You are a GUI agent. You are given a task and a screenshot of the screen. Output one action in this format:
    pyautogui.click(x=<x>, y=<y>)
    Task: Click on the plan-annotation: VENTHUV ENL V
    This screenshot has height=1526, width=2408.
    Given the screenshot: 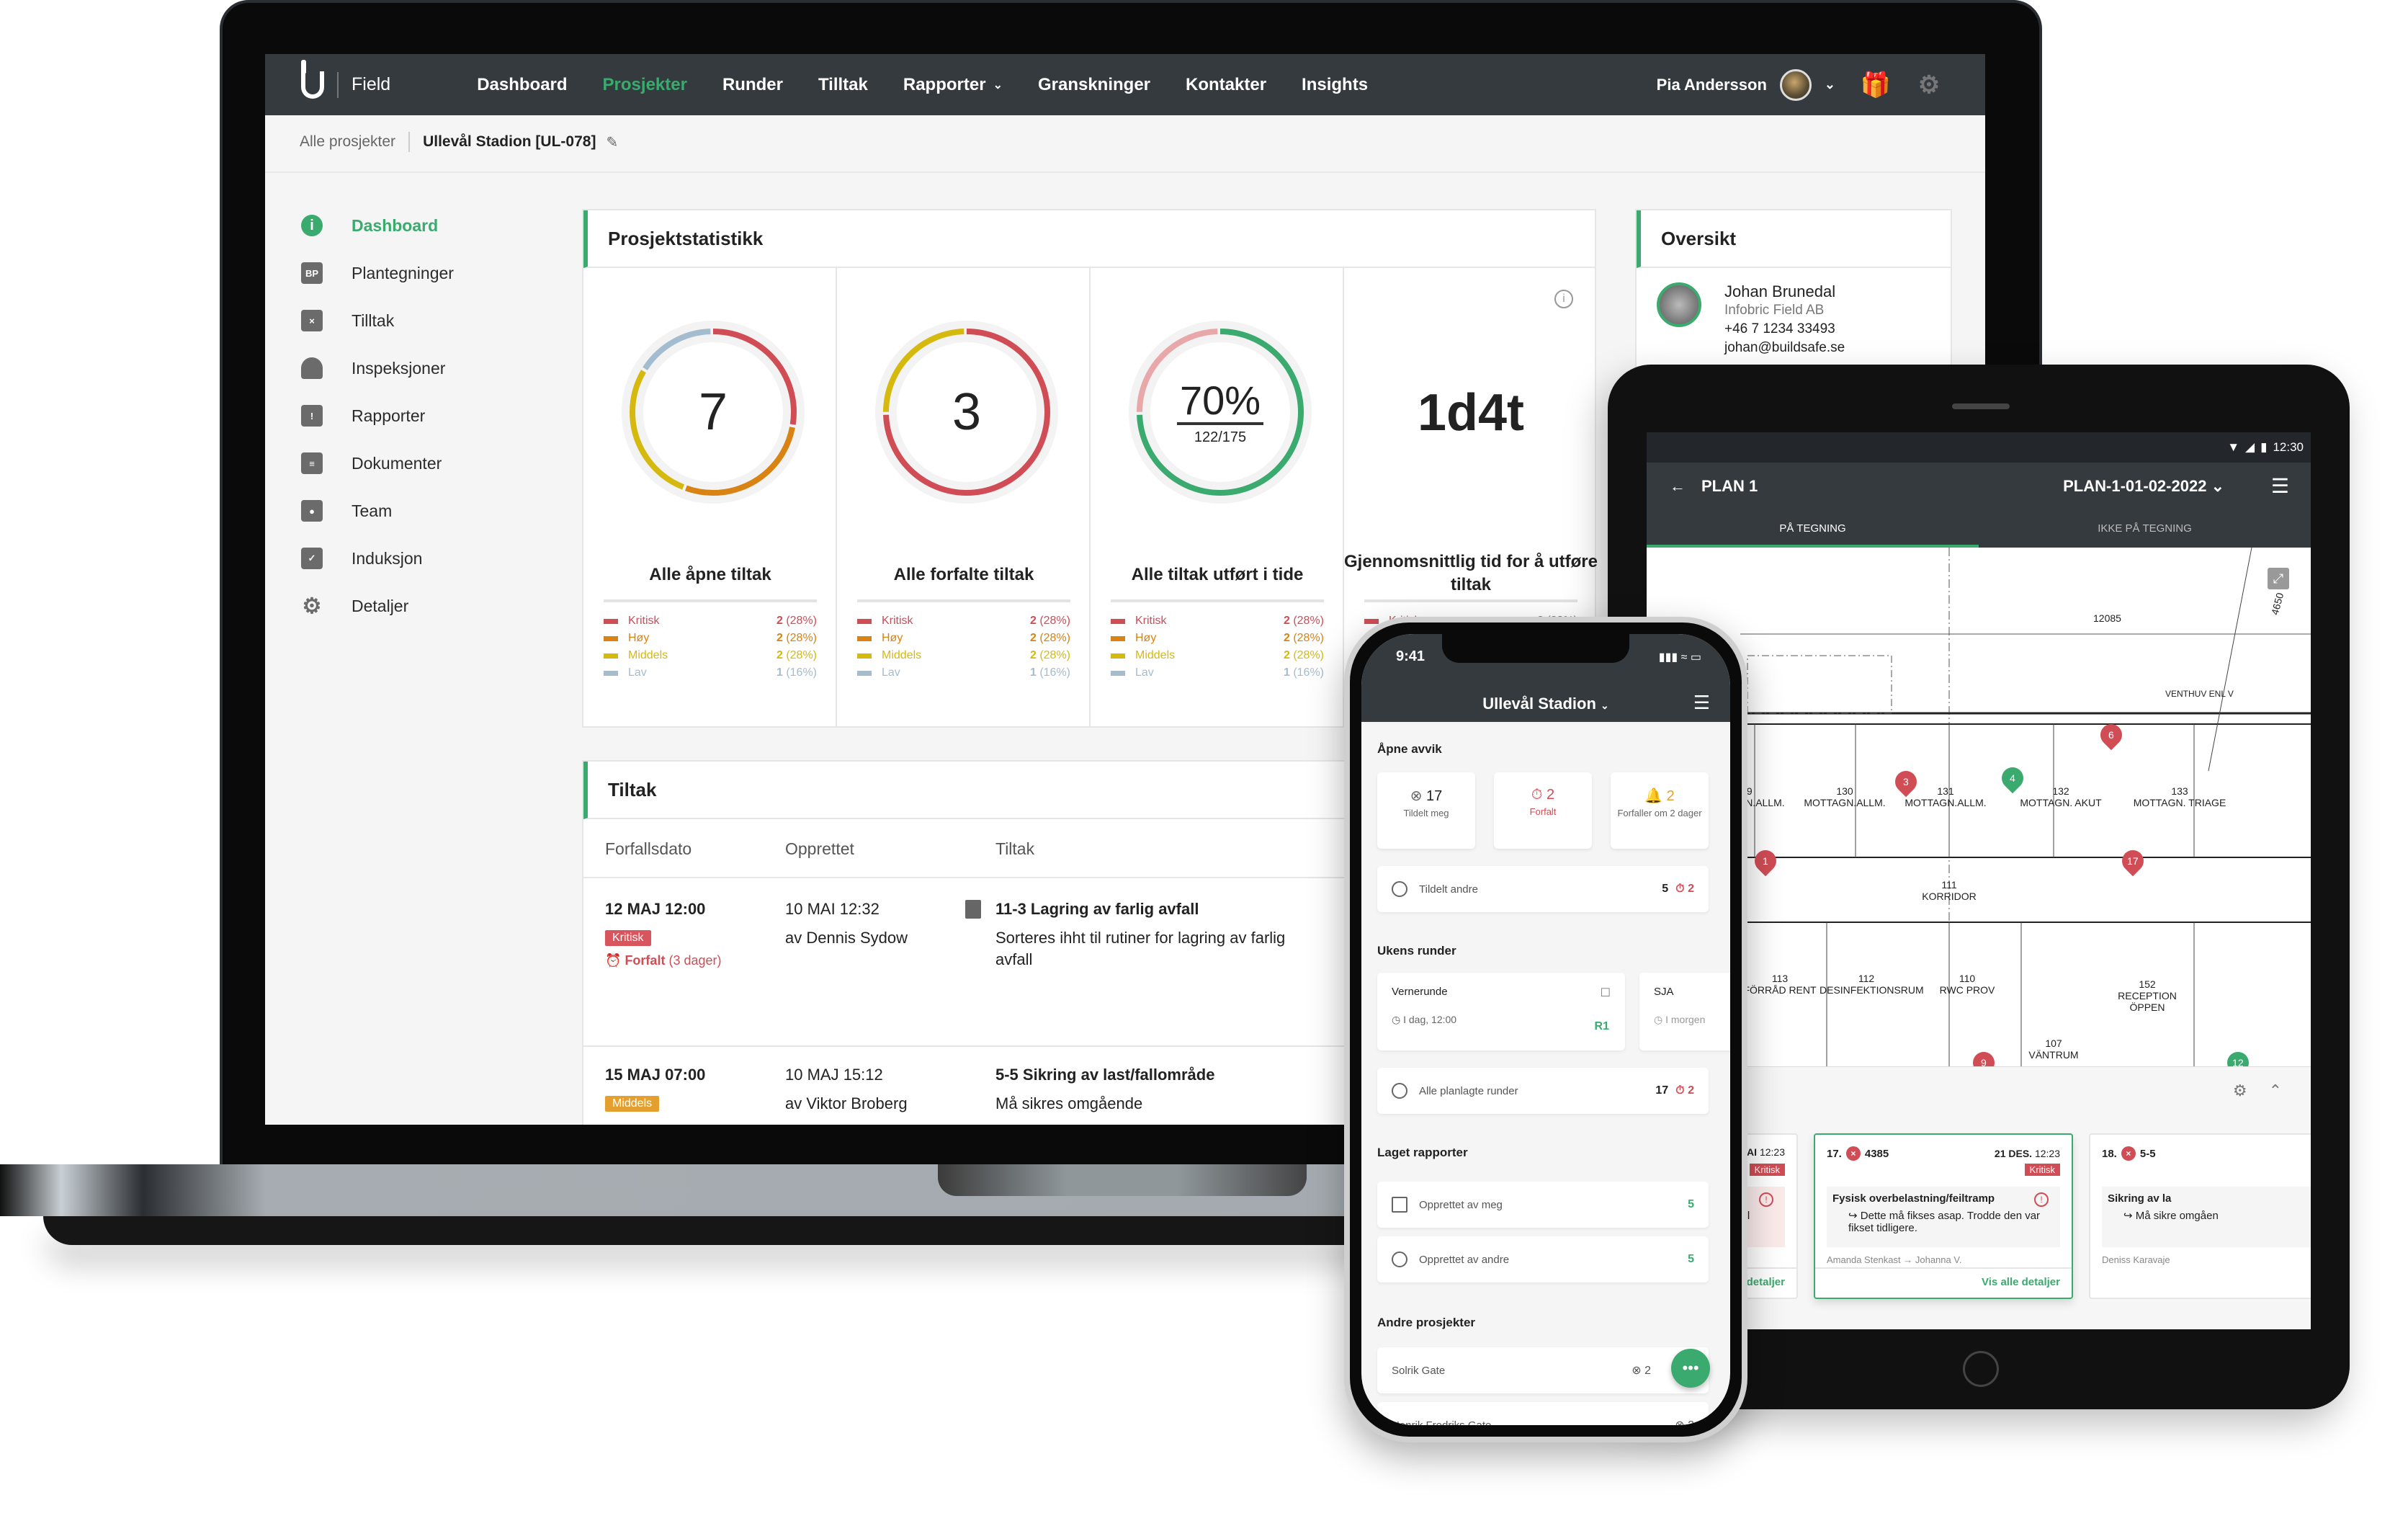 What is the action you would take?
    pyautogui.click(x=2199, y=694)
    